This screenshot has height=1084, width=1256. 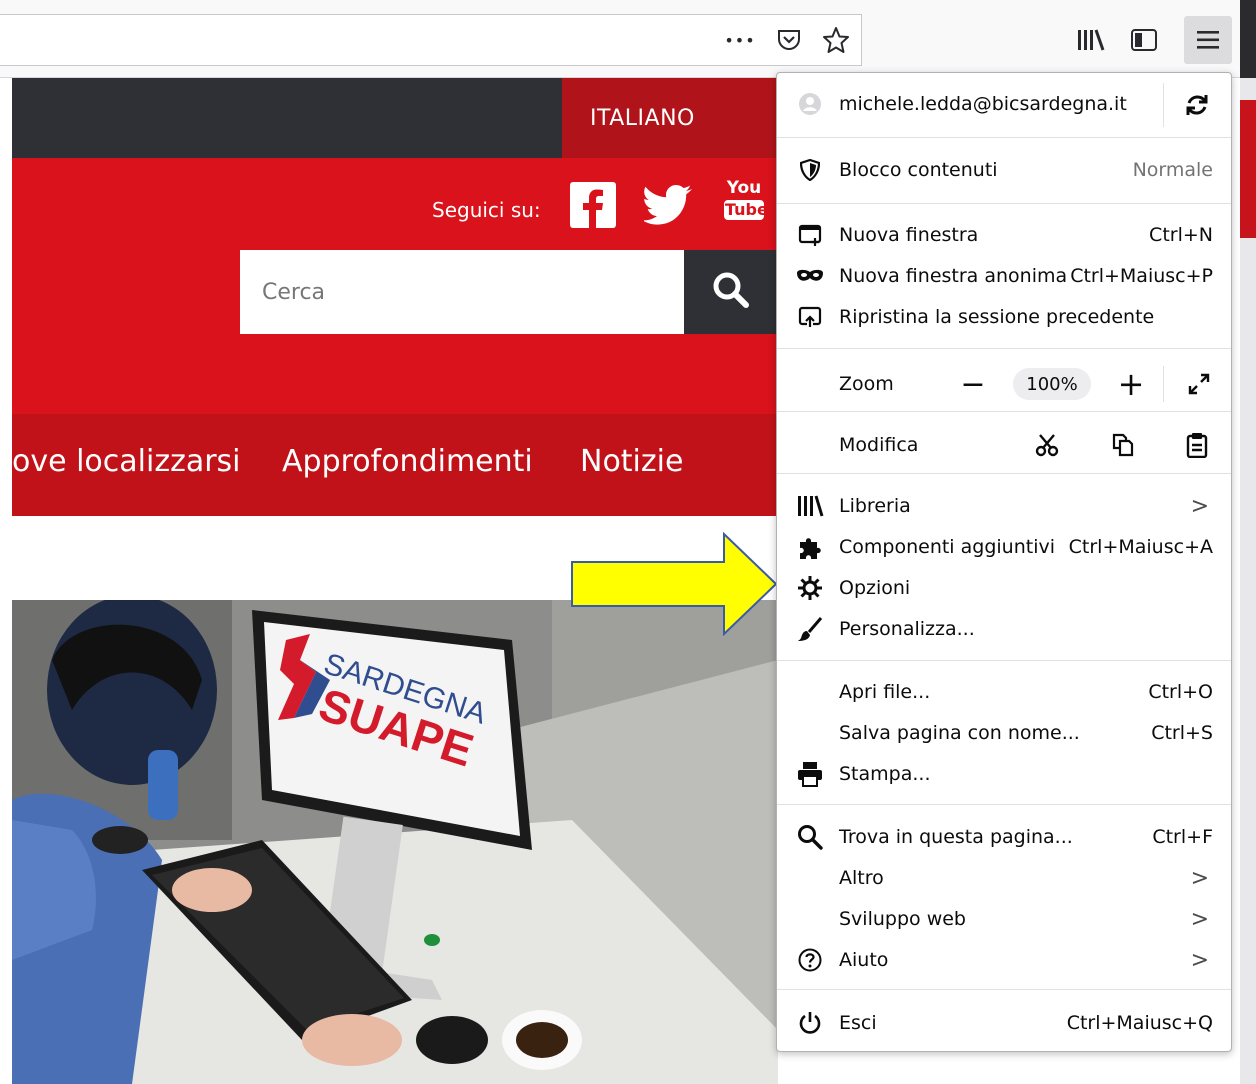 What do you see at coordinates (1199, 384) in the screenshot?
I see `fullscreen-icon` at bounding box center [1199, 384].